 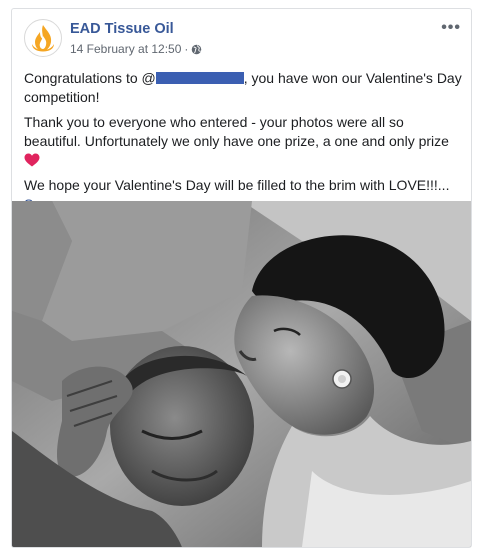 What do you see at coordinates (451, 28) in the screenshot?
I see `more-options-button: •••` at bounding box center [451, 28].